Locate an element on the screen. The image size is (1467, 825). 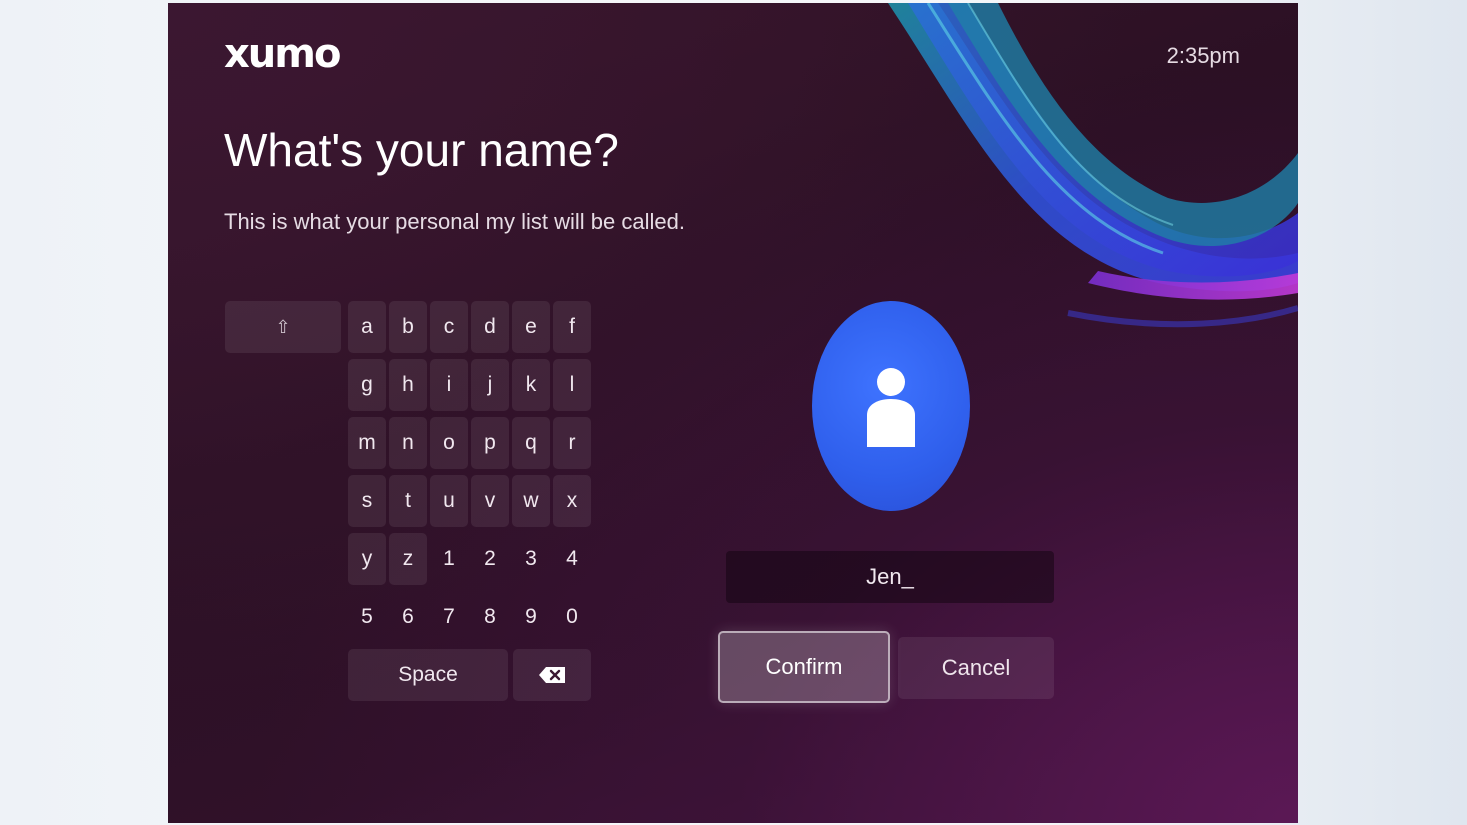
shift-arrow-icon: ⇧ is located at coordinates (283, 326).